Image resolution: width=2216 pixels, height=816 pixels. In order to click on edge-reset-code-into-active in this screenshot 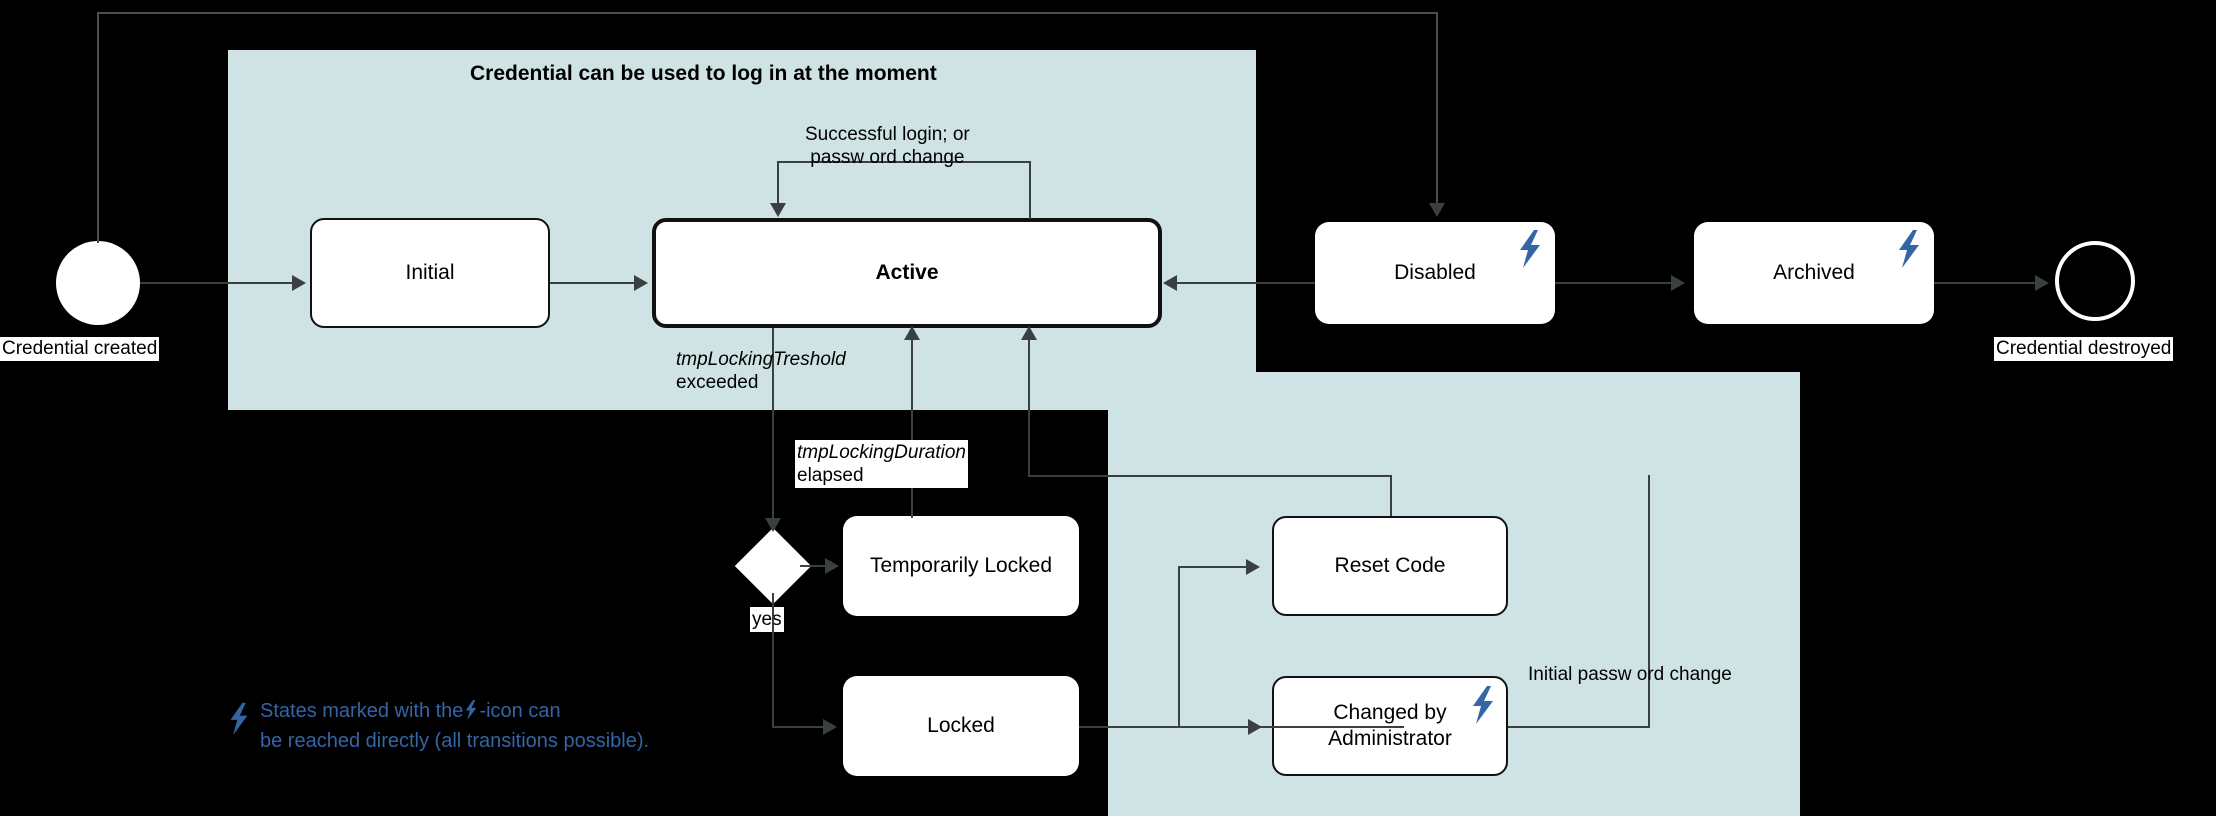, I will do `click(1029, 407)`.